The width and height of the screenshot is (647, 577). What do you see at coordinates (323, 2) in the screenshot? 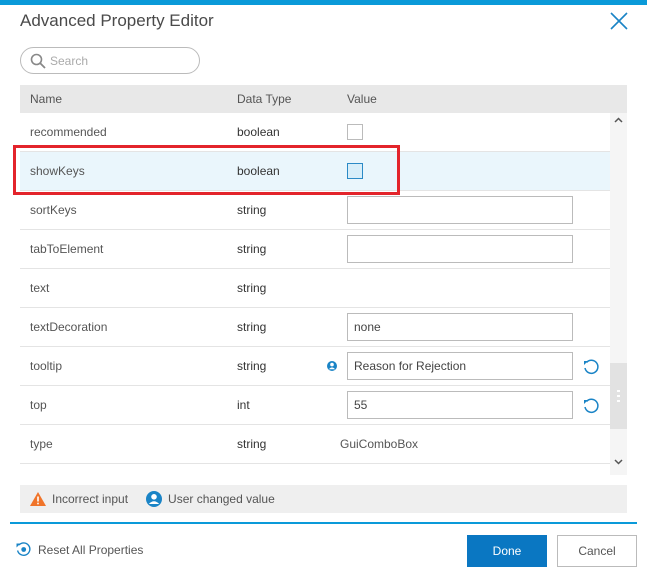
I see `dialog-accent-bar` at bounding box center [323, 2].